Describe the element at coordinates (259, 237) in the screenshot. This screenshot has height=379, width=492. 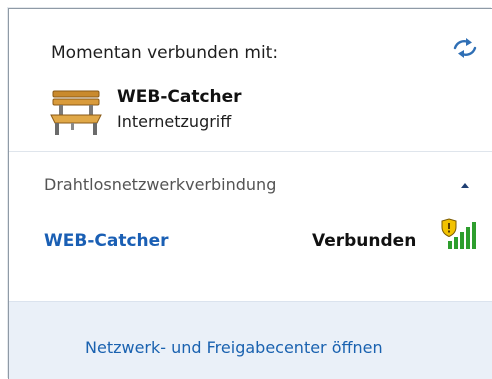
I see `wireless-network-item: WEB-Catcher Verbunden` at that location.